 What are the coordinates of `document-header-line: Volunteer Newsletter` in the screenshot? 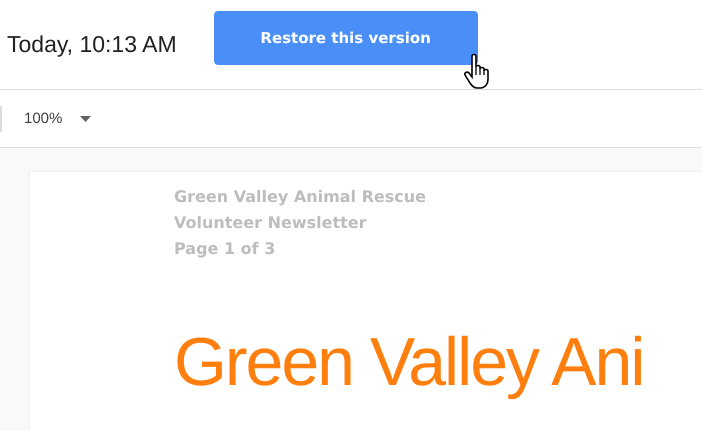 It's located at (271, 223).